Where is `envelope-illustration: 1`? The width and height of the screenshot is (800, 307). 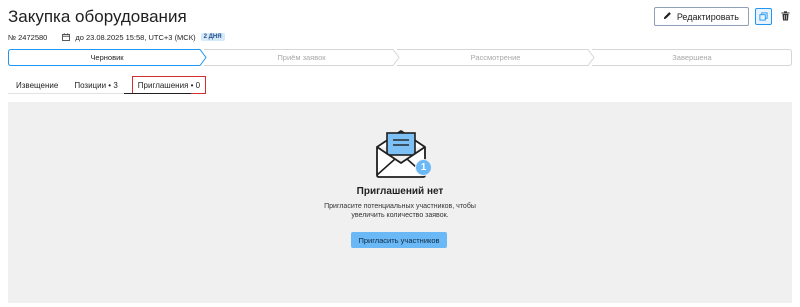
envelope-illustration: 1 is located at coordinates (404, 154).